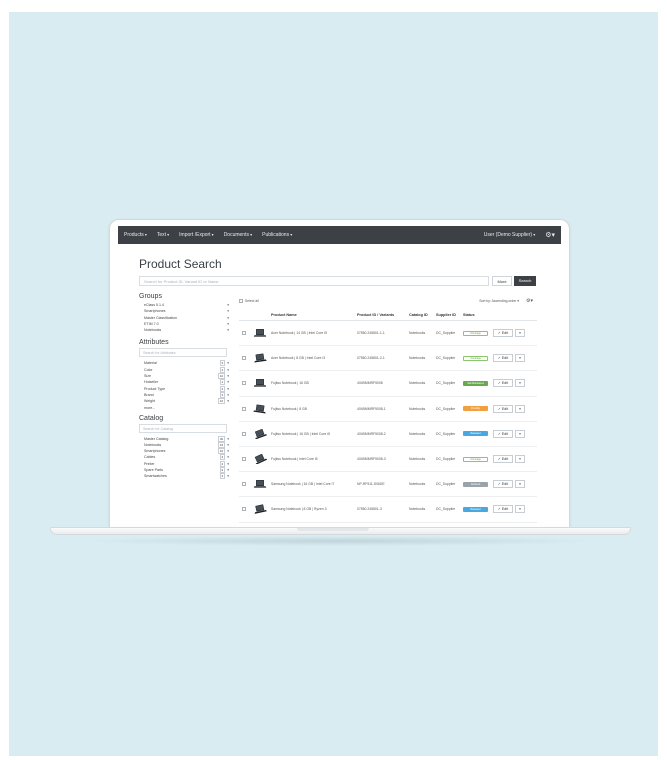 This screenshot has height=760, width=667. I want to click on search-button: Search, so click(525, 281).